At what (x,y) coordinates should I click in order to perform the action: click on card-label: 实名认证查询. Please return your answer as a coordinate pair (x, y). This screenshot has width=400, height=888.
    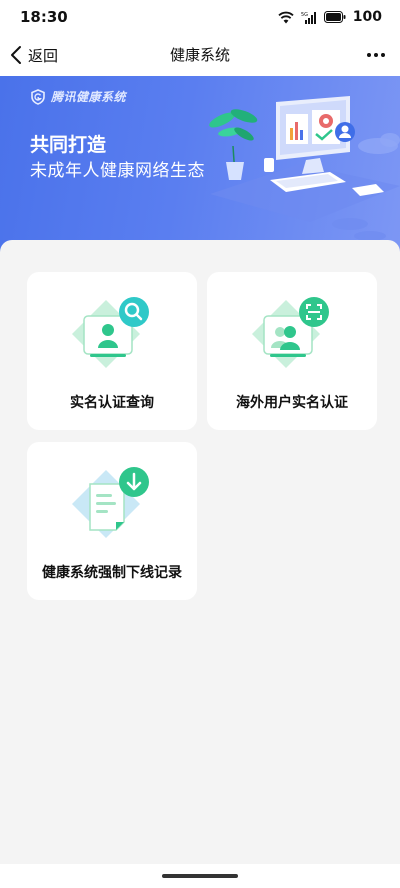
    Looking at the image, I should click on (112, 403).